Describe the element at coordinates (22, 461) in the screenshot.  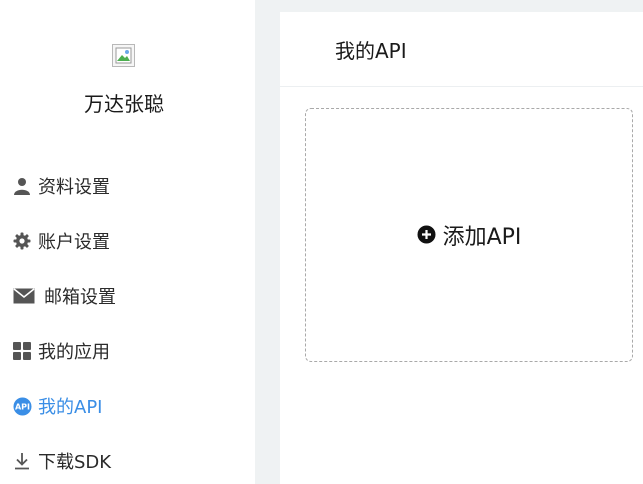
I see `download-icon` at that location.